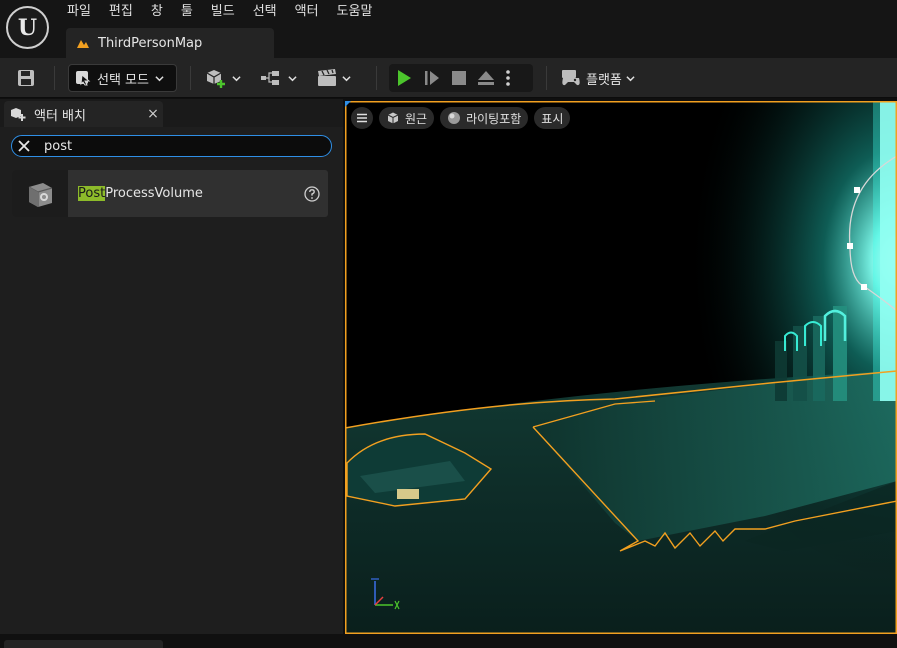 This screenshot has height=648, width=897. I want to click on clapperboard-icon, so click(327, 77).